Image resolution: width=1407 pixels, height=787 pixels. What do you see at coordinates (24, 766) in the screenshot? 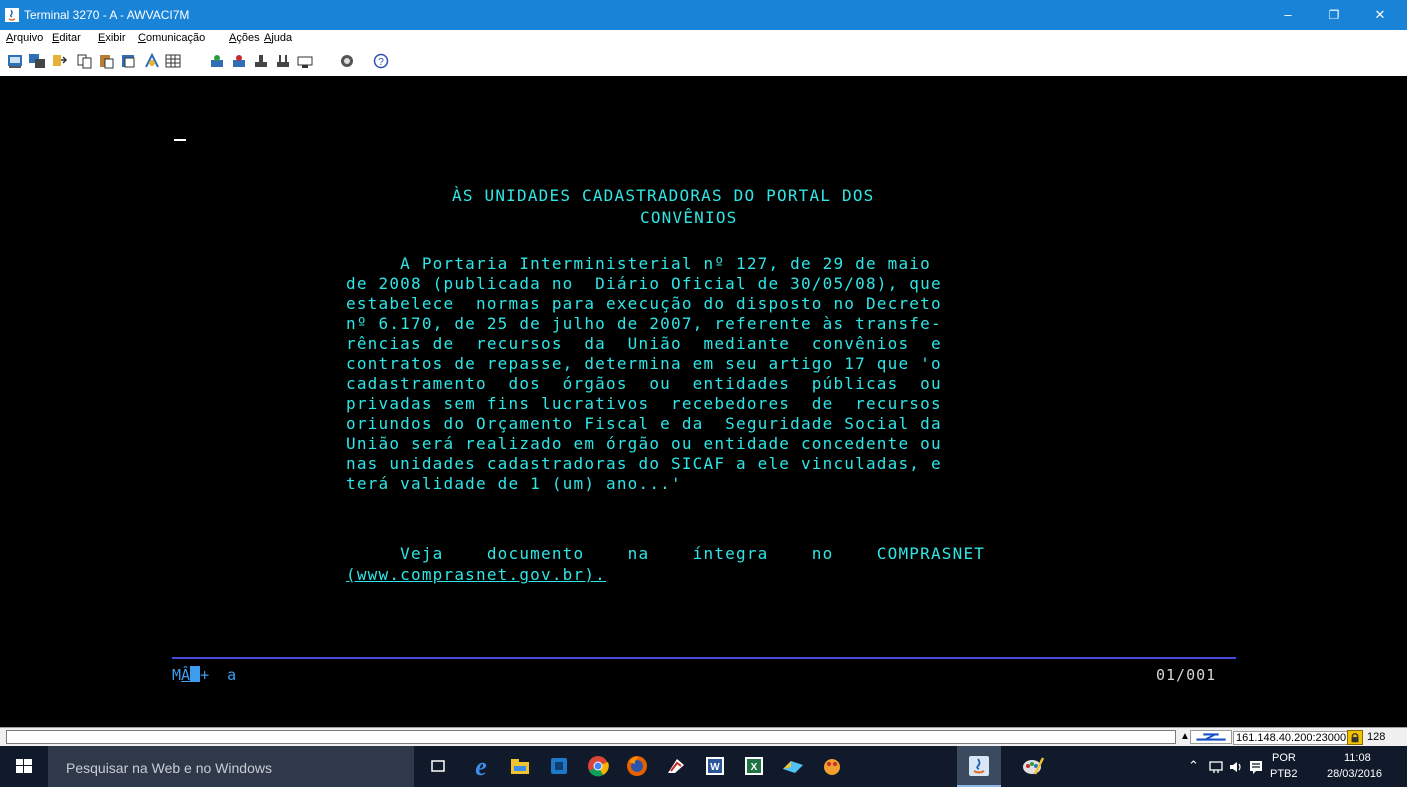
I see `windows-start-icon` at bounding box center [24, 766].